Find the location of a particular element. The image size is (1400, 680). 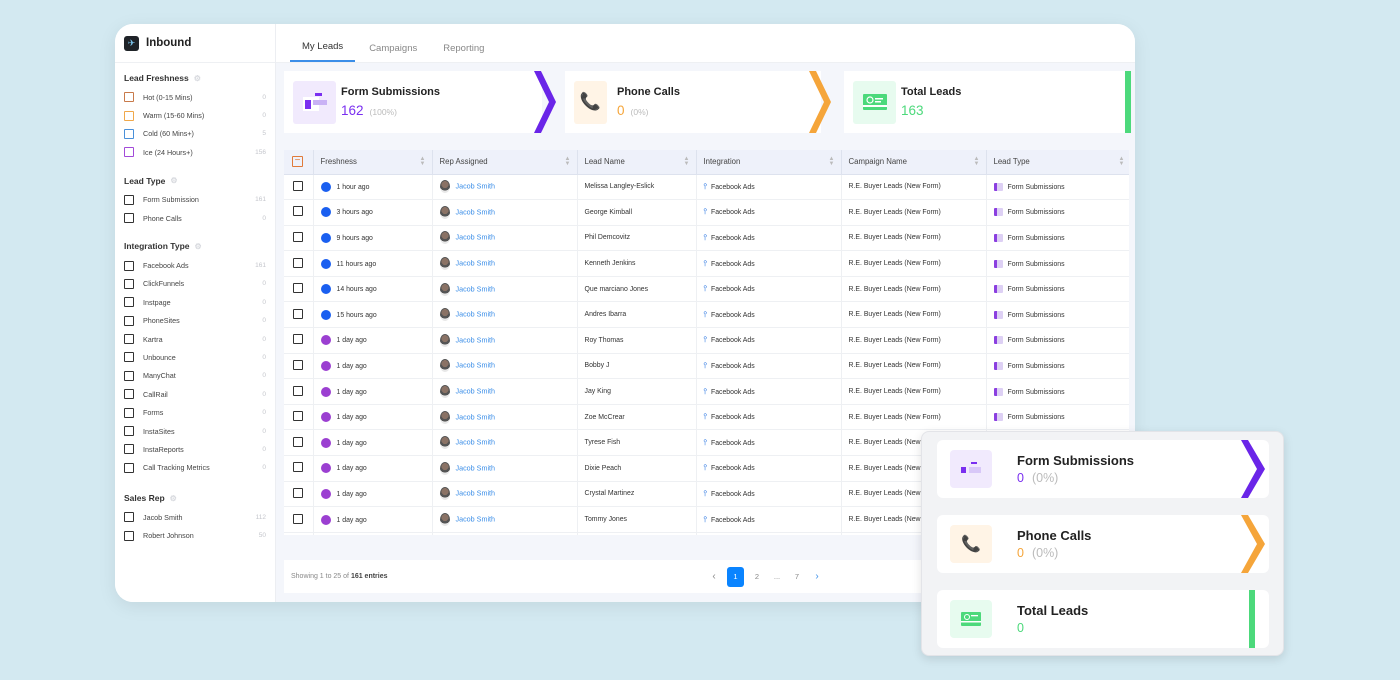

filter-item-forms: Forms 0 is located at coordinates (195, 412).